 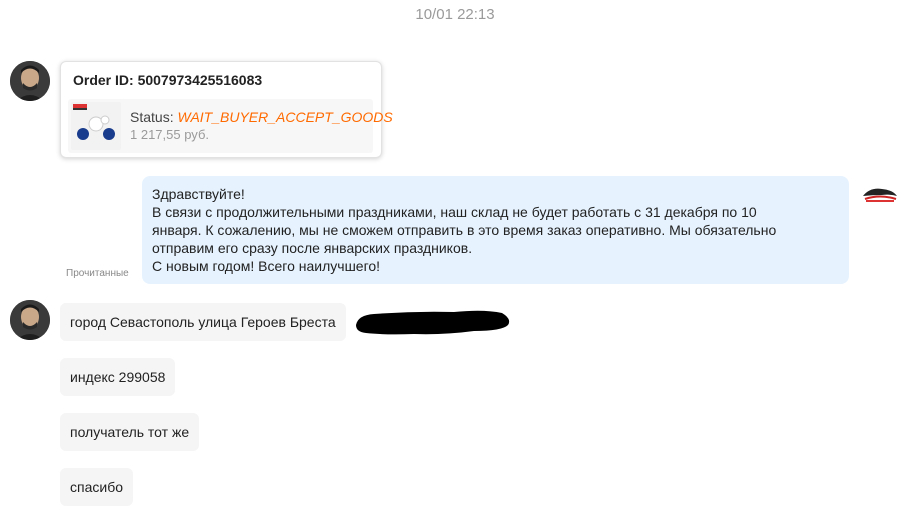 I want to click on buyer-message: индекс 299058, so click(x=118, y=377).